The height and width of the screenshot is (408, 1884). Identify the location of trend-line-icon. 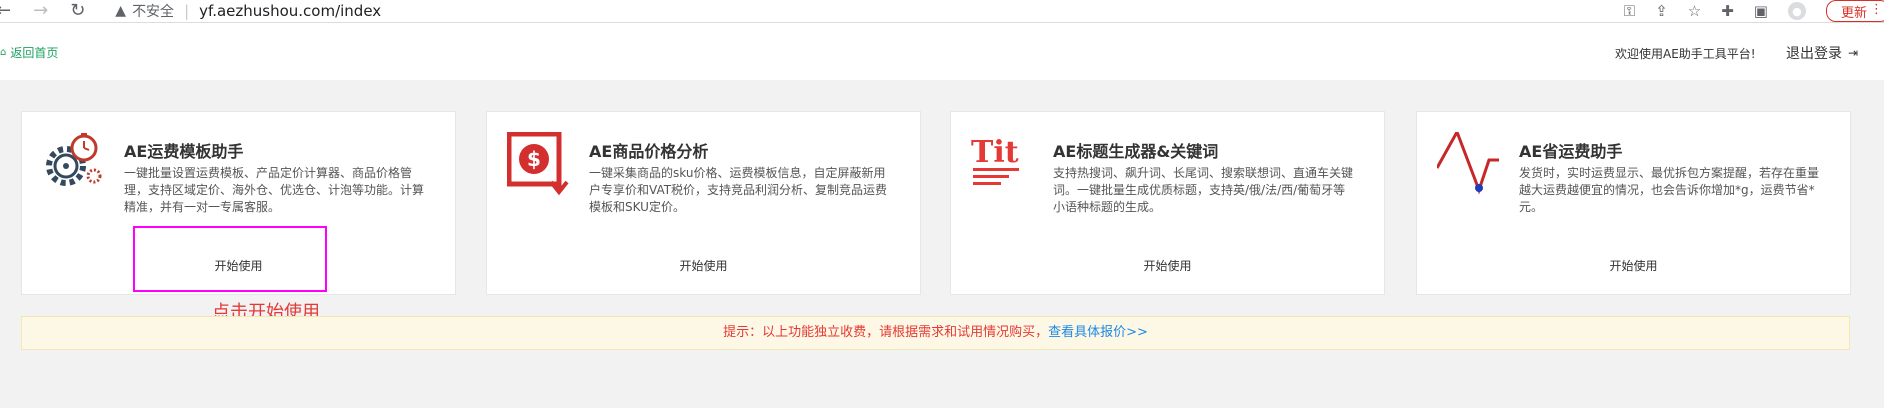
(1467, 161).